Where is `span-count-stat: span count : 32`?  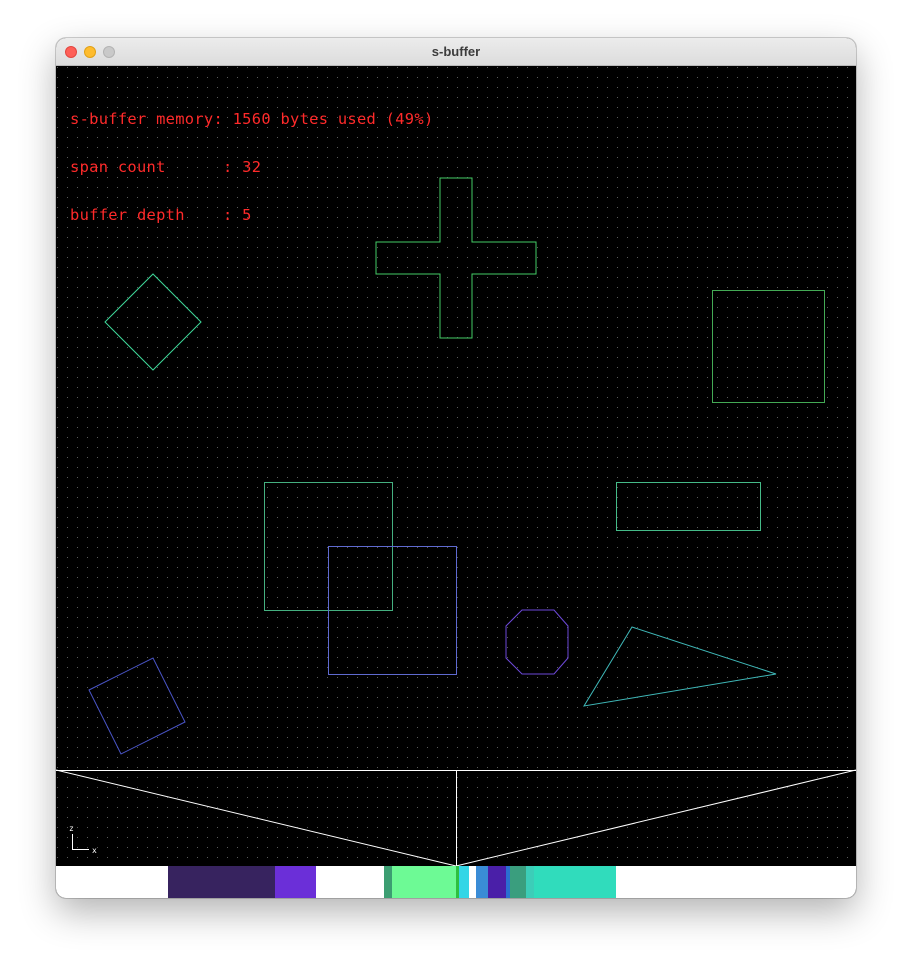 span-count-stat: span count : 32 is located at coordinates (166, 167).